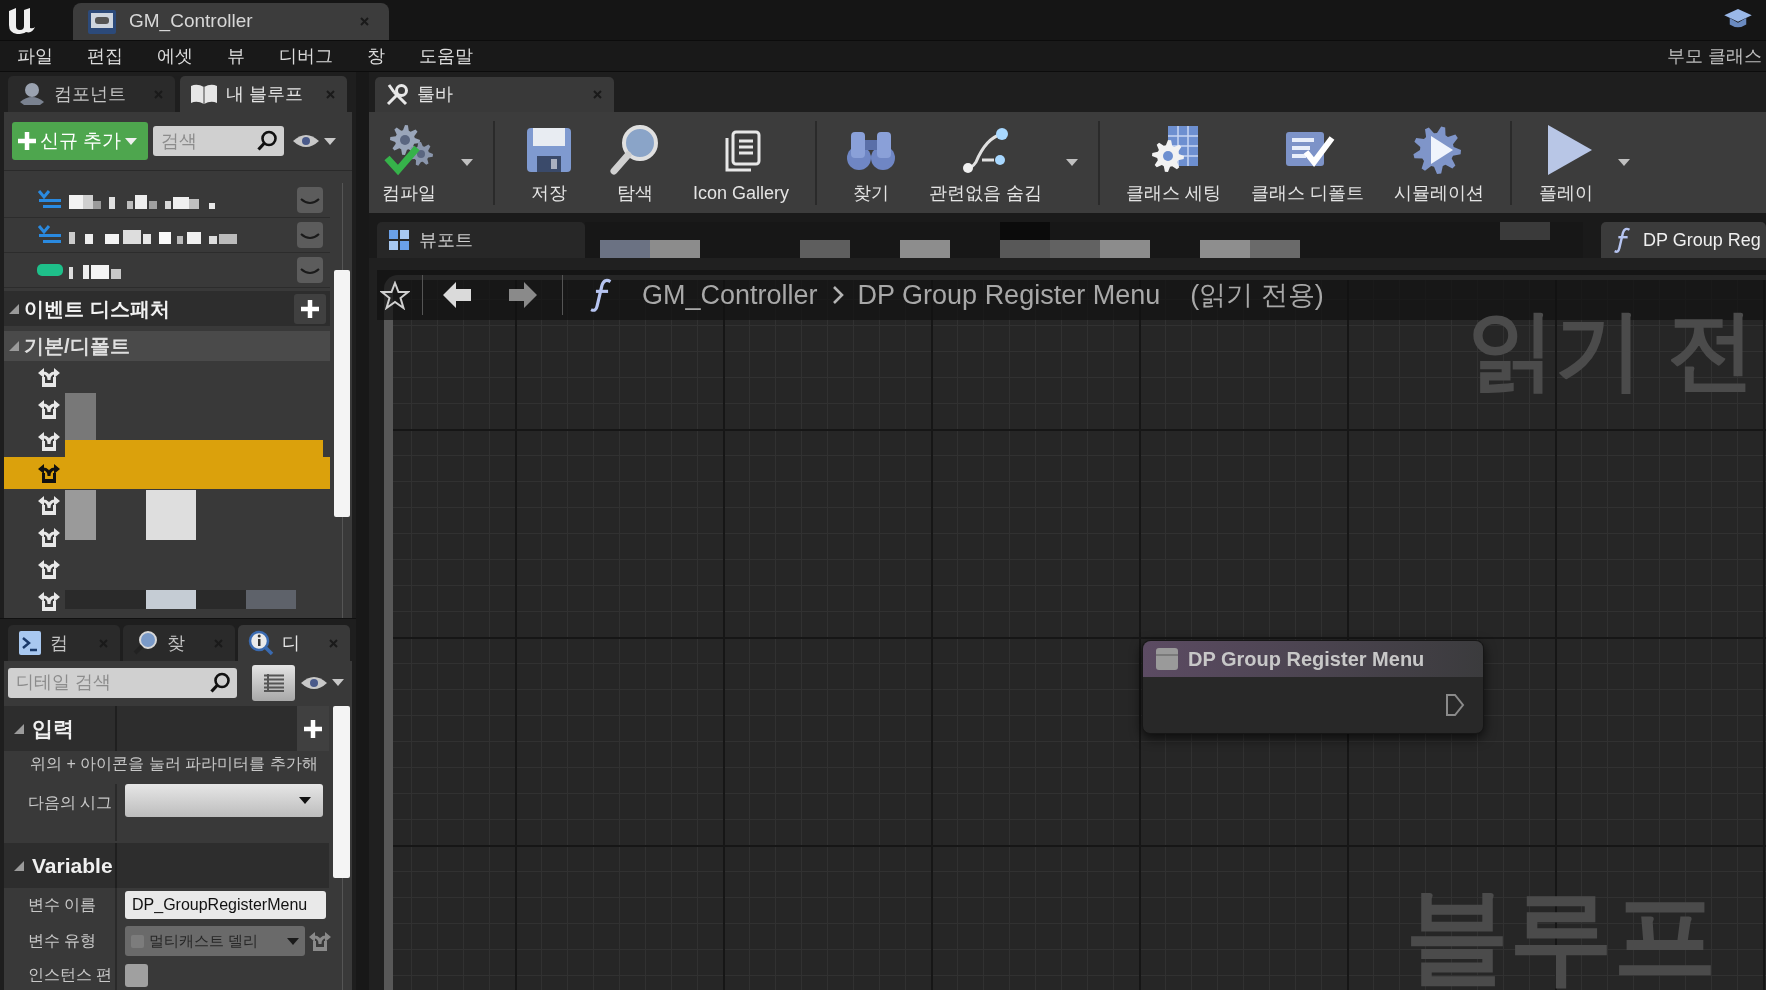 Image resolution: width=1766 pixels, height=990 pixels. I want to click on menu-item: 도움말, so click(446, 56).